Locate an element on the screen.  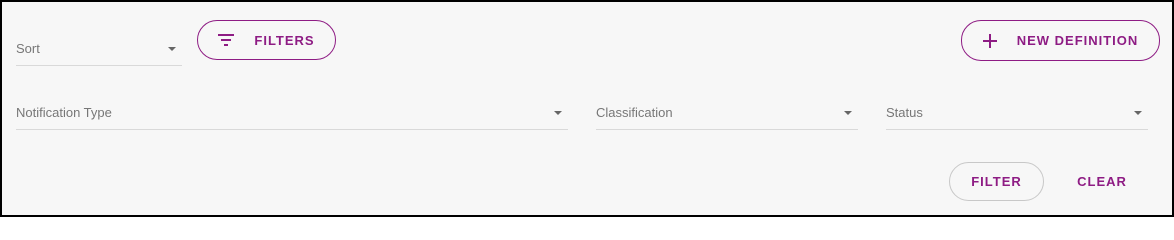
notification-type-select: Notification Type is located at coordinates (292, 115).